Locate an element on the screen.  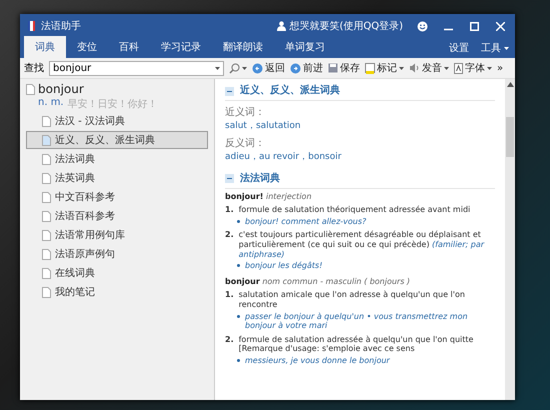
maximize-icon is located at coordinates (474, 26).